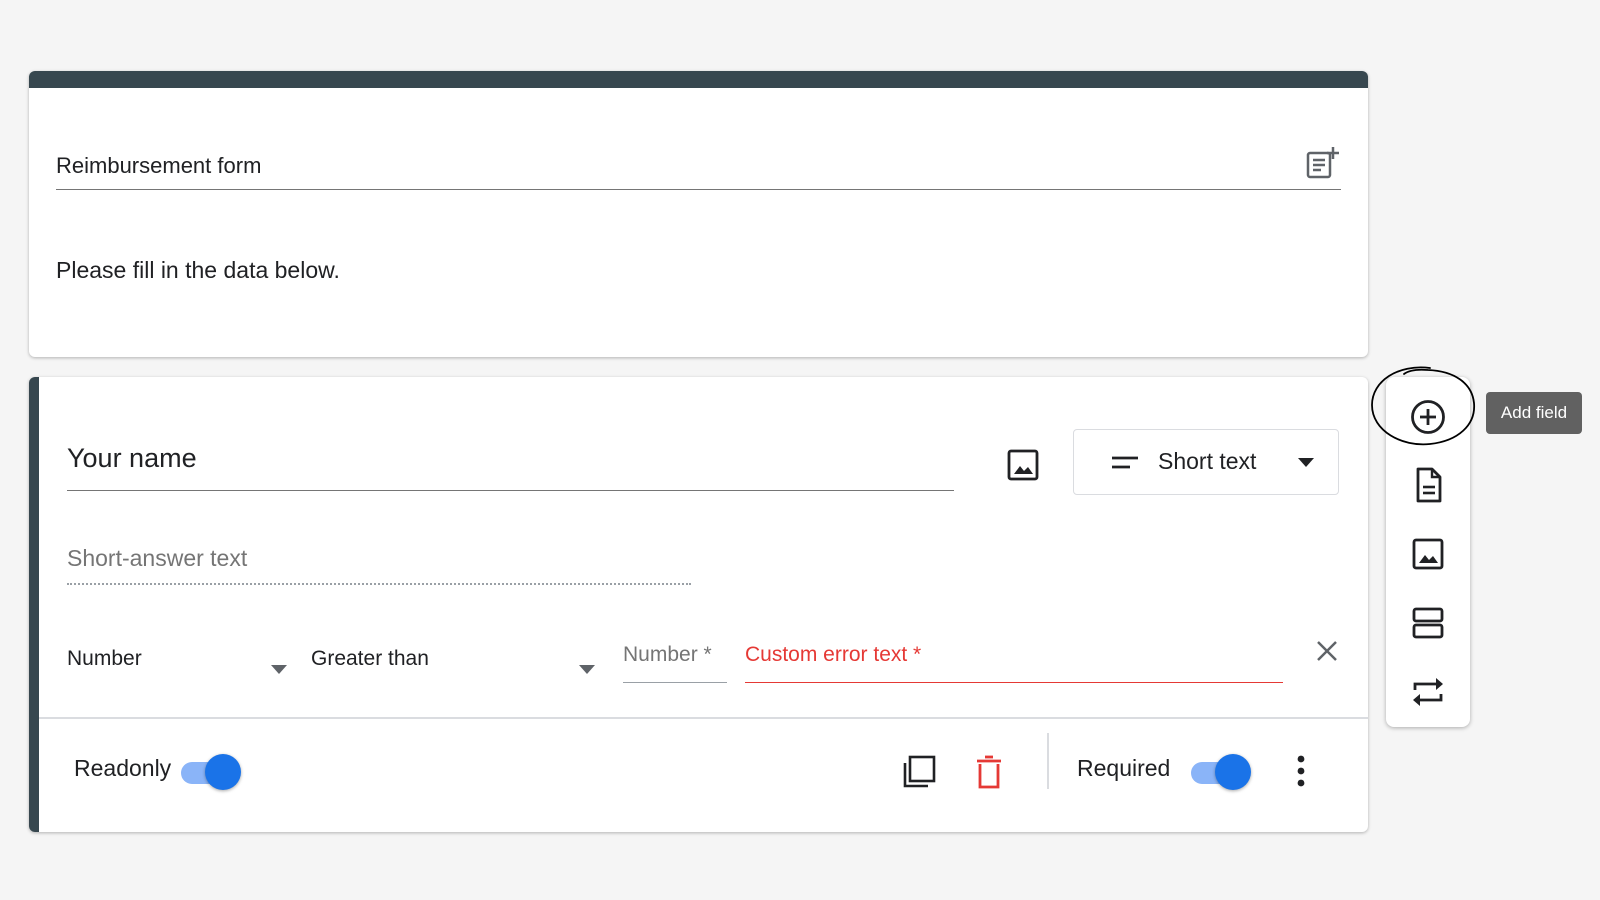 This screenshot has width=1600, height=900. What do you see at coordinates (698, 79) in the screenshot?
I see `header-accent-bar` at bounding box center [698, 79].